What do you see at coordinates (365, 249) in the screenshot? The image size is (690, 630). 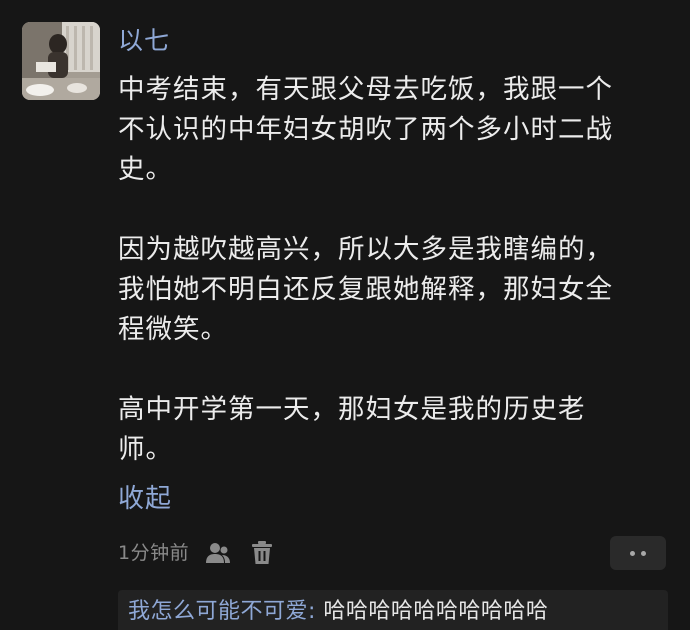 I see `comment-line: 因为越吹越高兴，所以大多是我瞎编的，` at bounding box center [365, 249].